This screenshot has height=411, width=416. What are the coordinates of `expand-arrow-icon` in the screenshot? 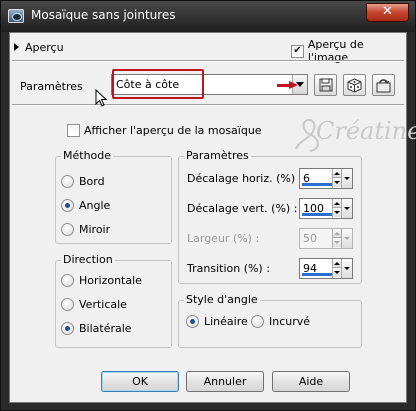 It's located at (16, 47).